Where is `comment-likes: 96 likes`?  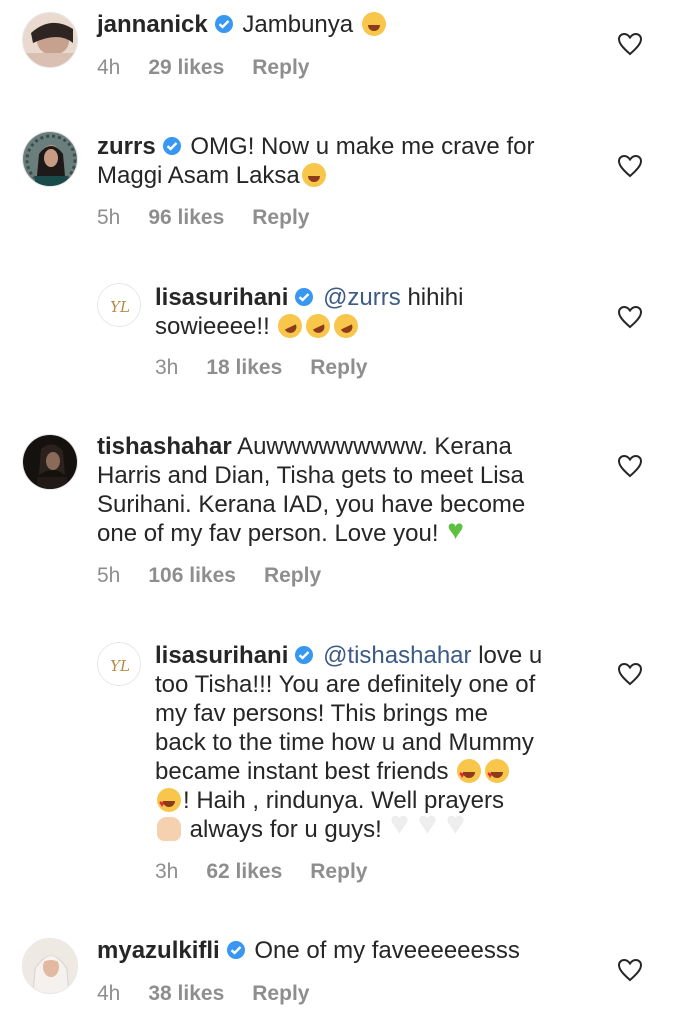 comment-likes: 96 likes is located at coordinates (186, 217).